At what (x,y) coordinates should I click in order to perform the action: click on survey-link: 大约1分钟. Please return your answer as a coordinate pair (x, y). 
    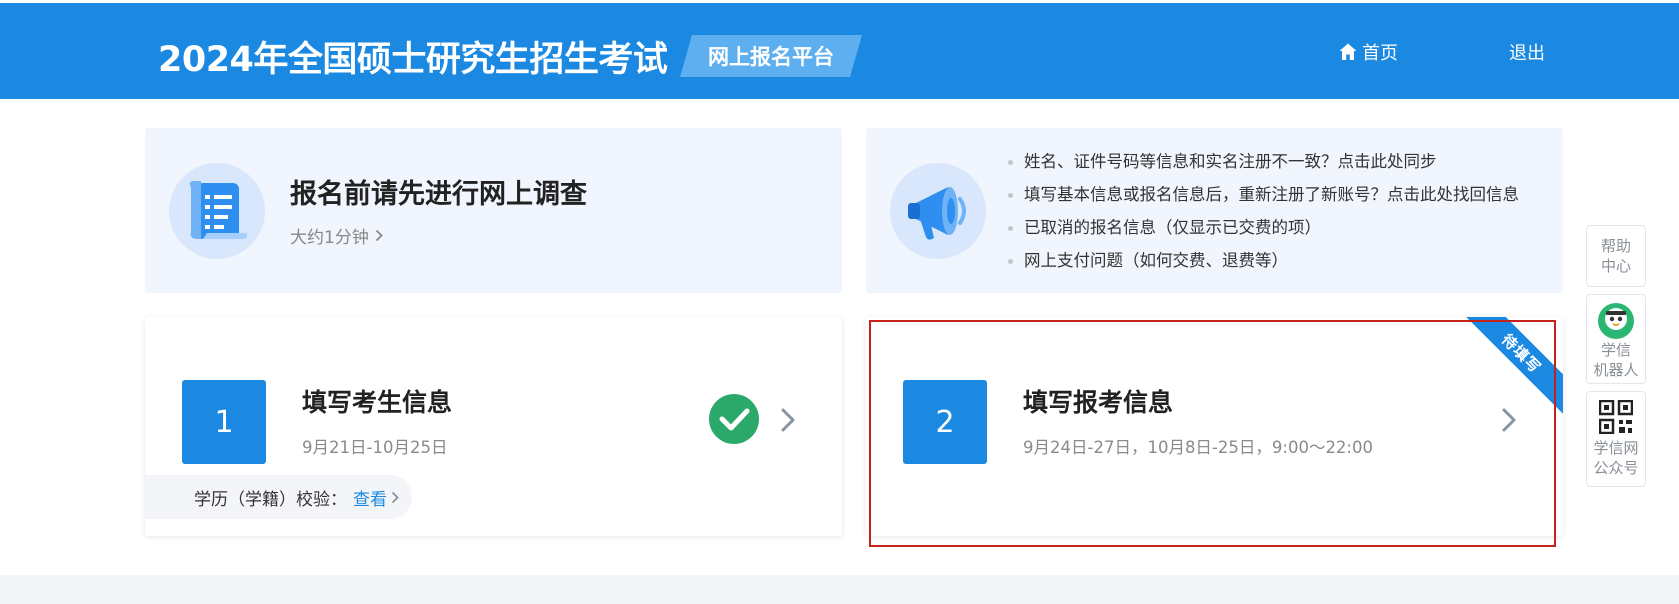
    Looking at the image, I should click on (336, 235).